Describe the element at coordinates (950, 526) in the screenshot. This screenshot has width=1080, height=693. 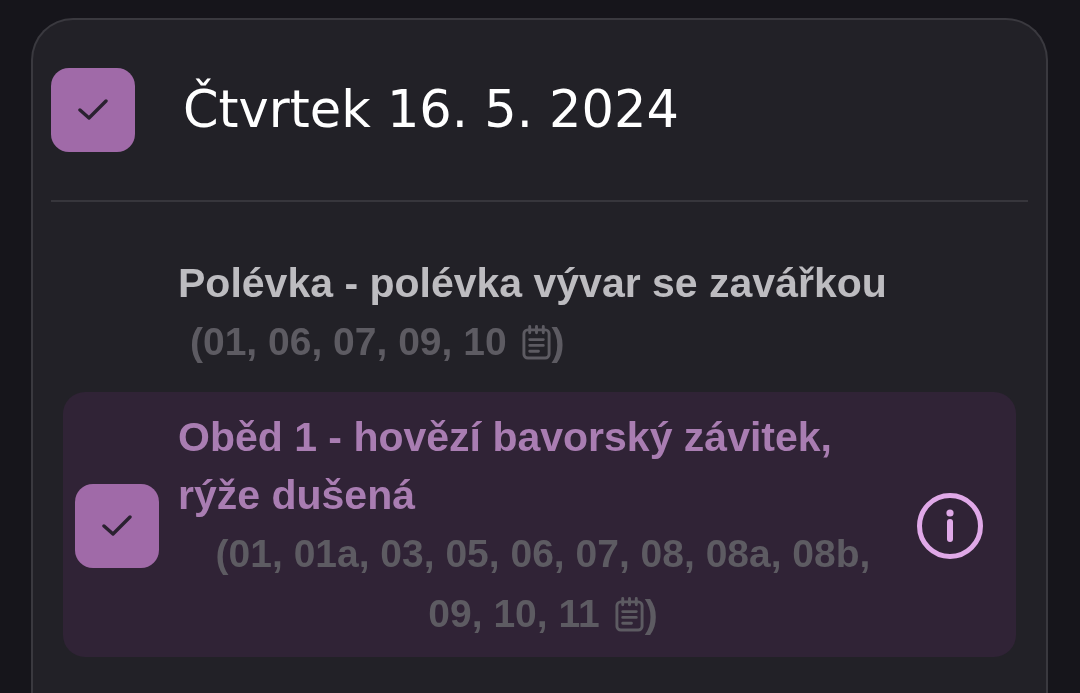
I see `info-icon` at that location.